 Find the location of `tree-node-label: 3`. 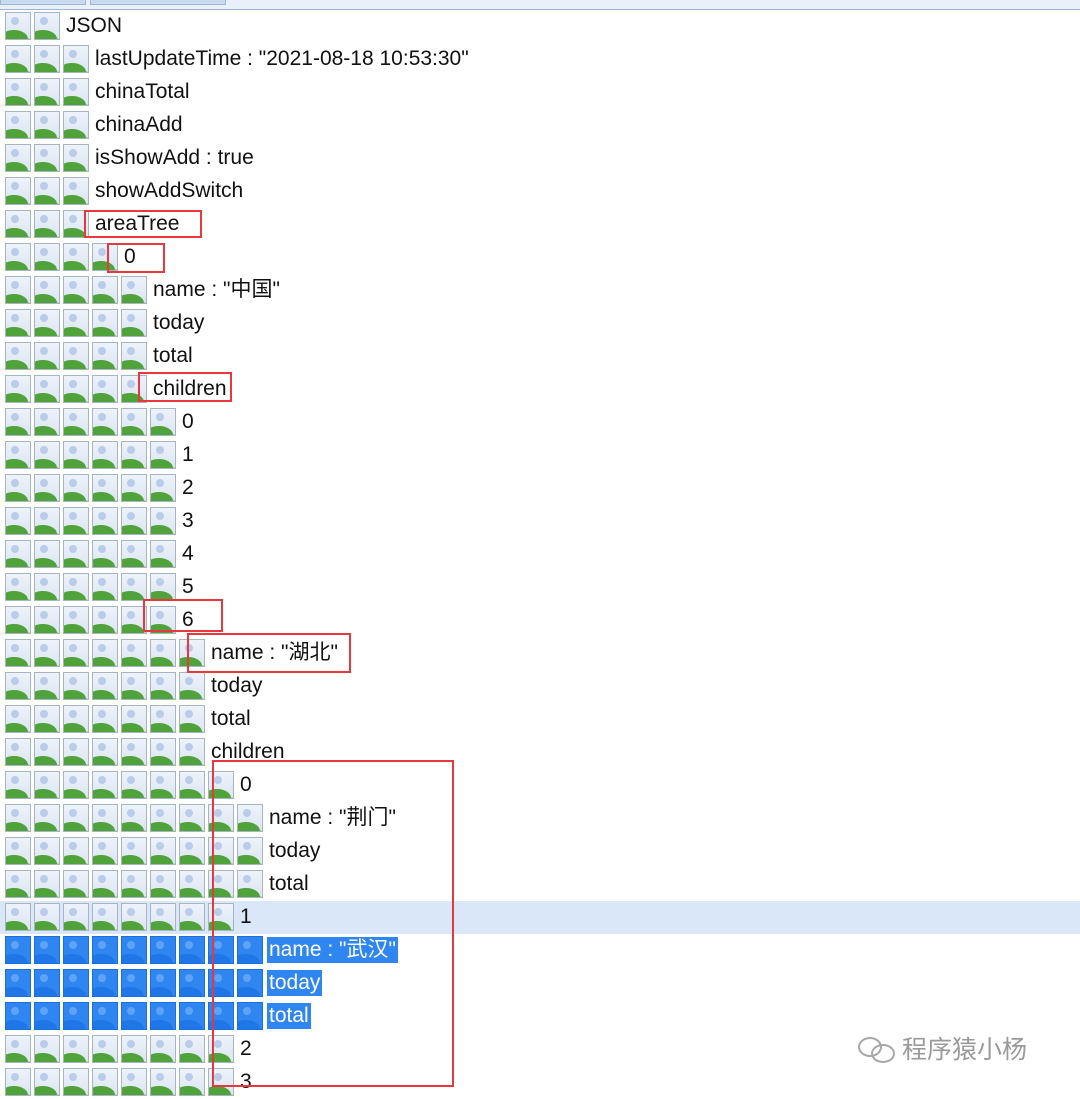

tree-node-label: 3 is located at coordinates (188, 521).